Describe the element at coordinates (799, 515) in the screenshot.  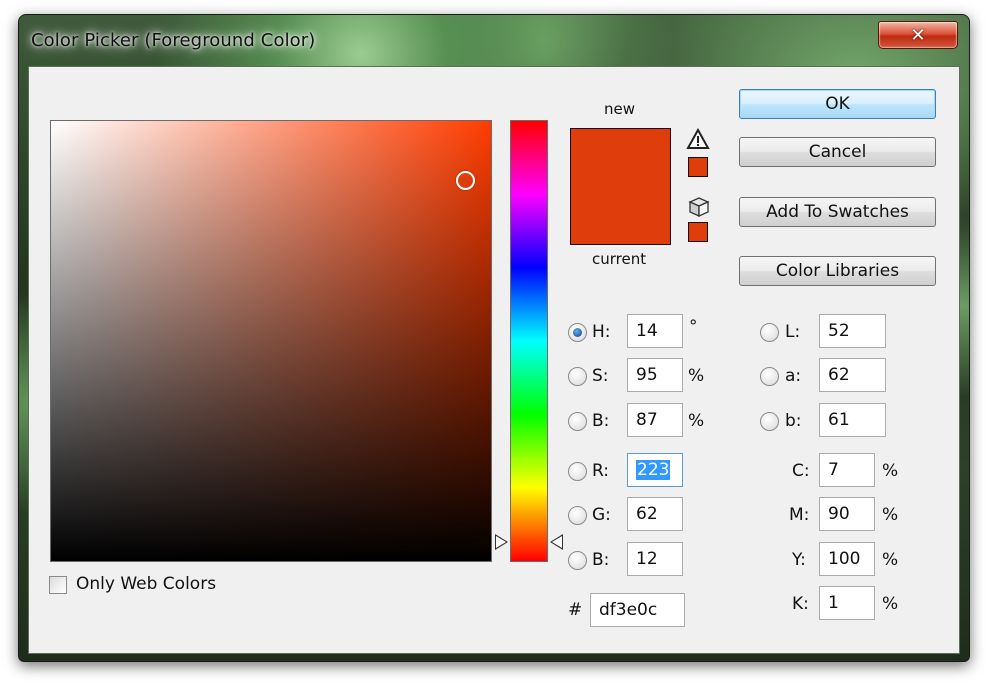
I see `magenta-label: M:` at that location.